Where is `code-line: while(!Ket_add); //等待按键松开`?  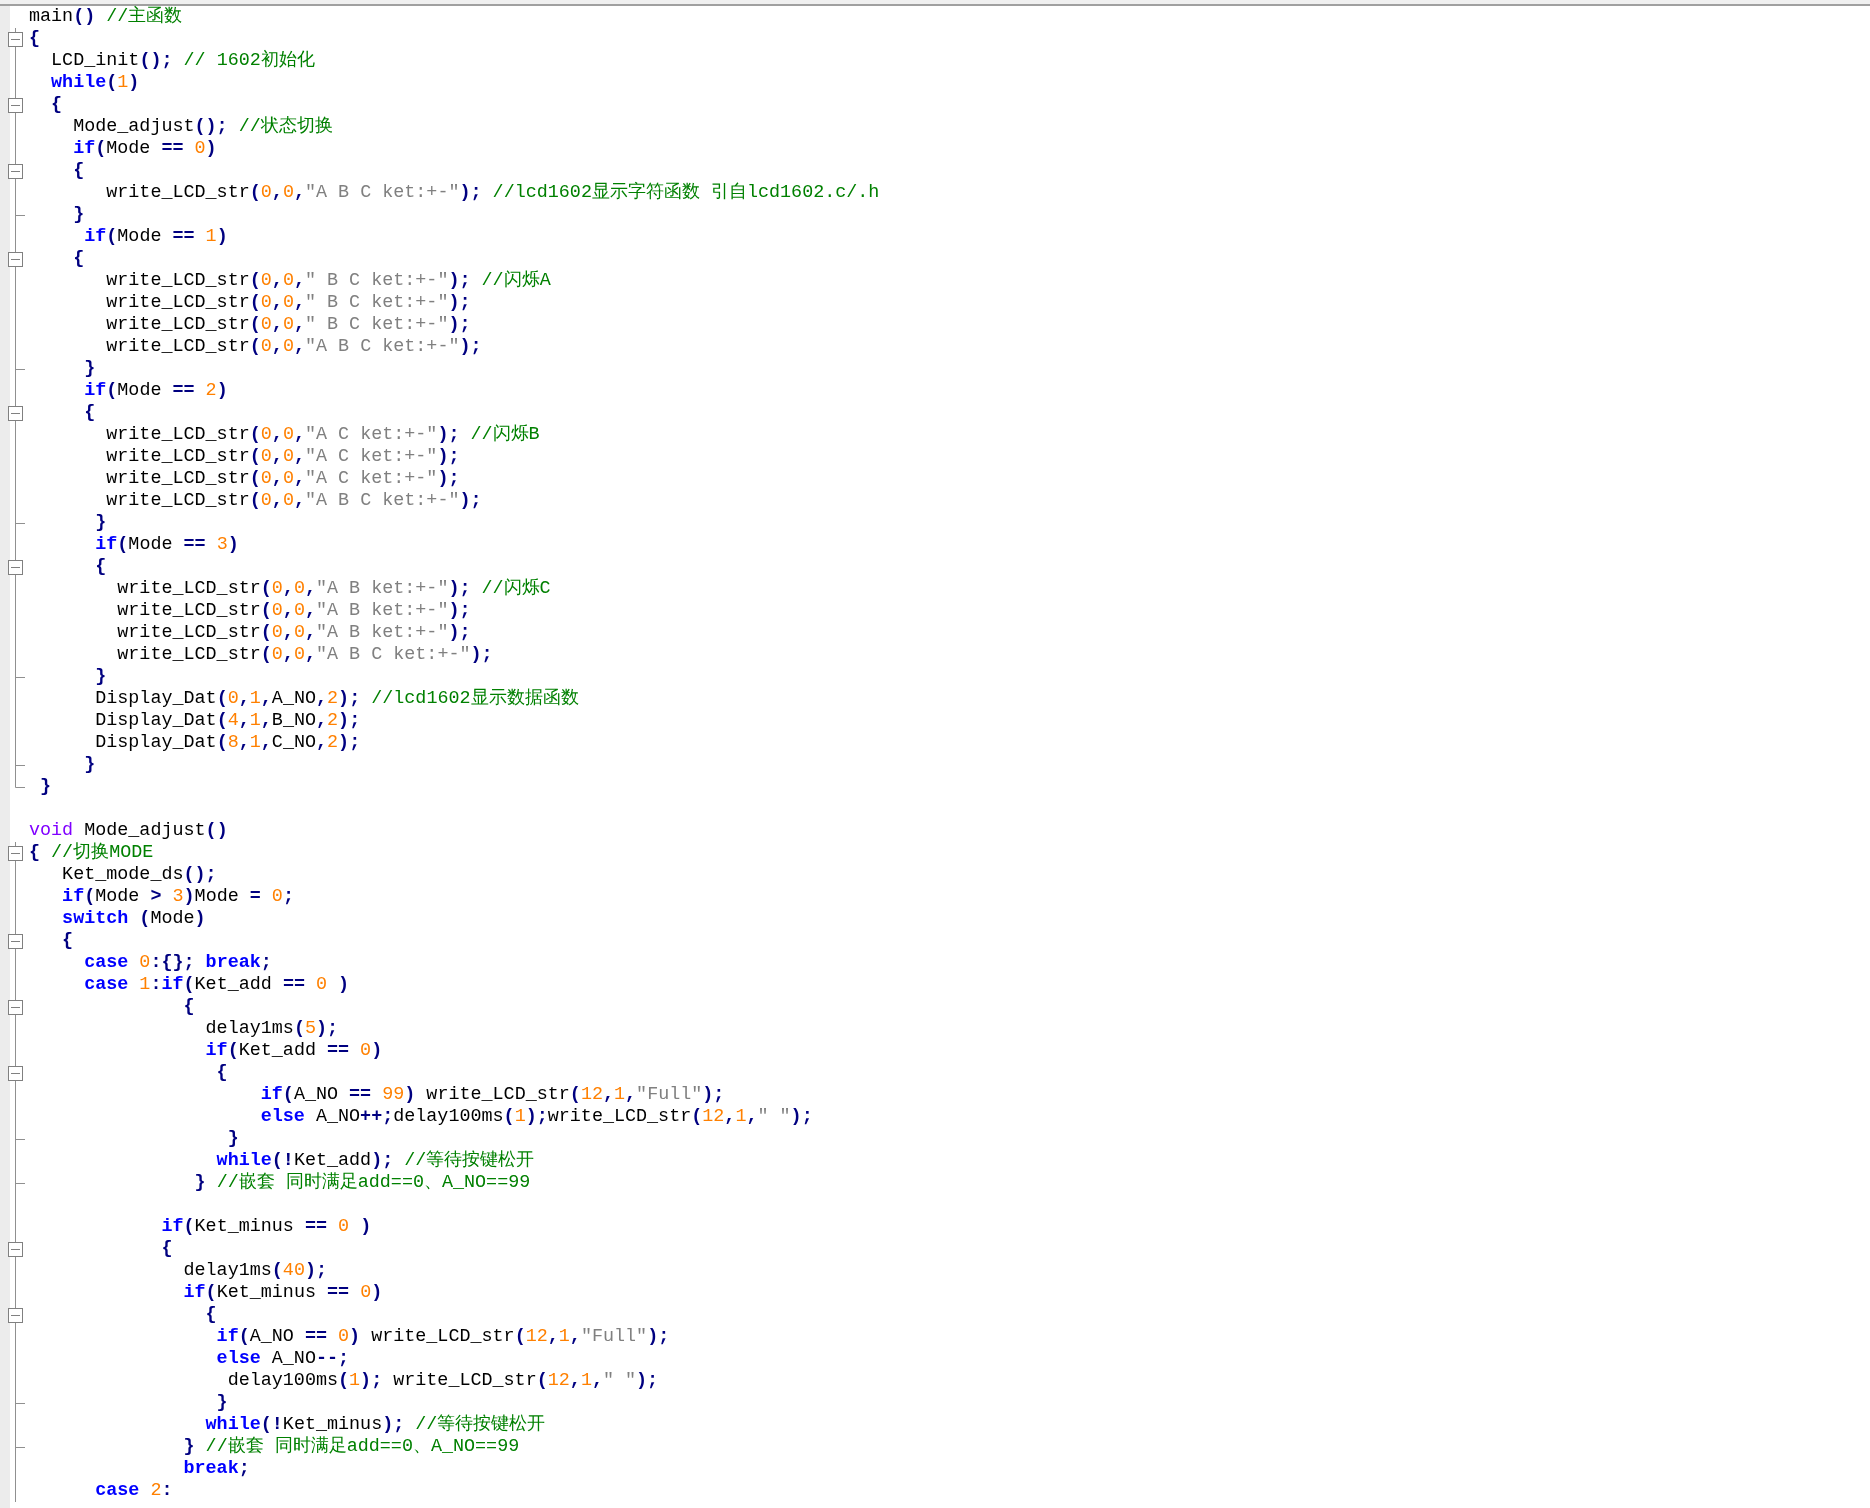
code-line: while(!Ket_add); //等待按键松开 is located at coordinates (375, 1161).